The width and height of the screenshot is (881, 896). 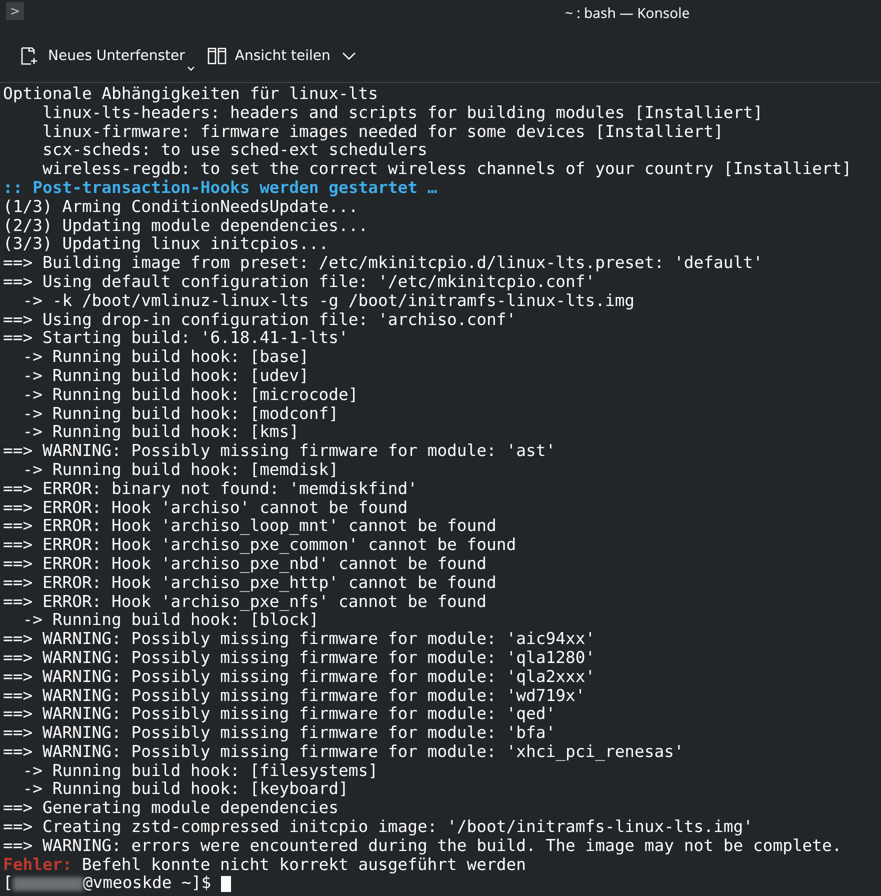 I want to click on new-tab-icon, so click(x=30, y=56).